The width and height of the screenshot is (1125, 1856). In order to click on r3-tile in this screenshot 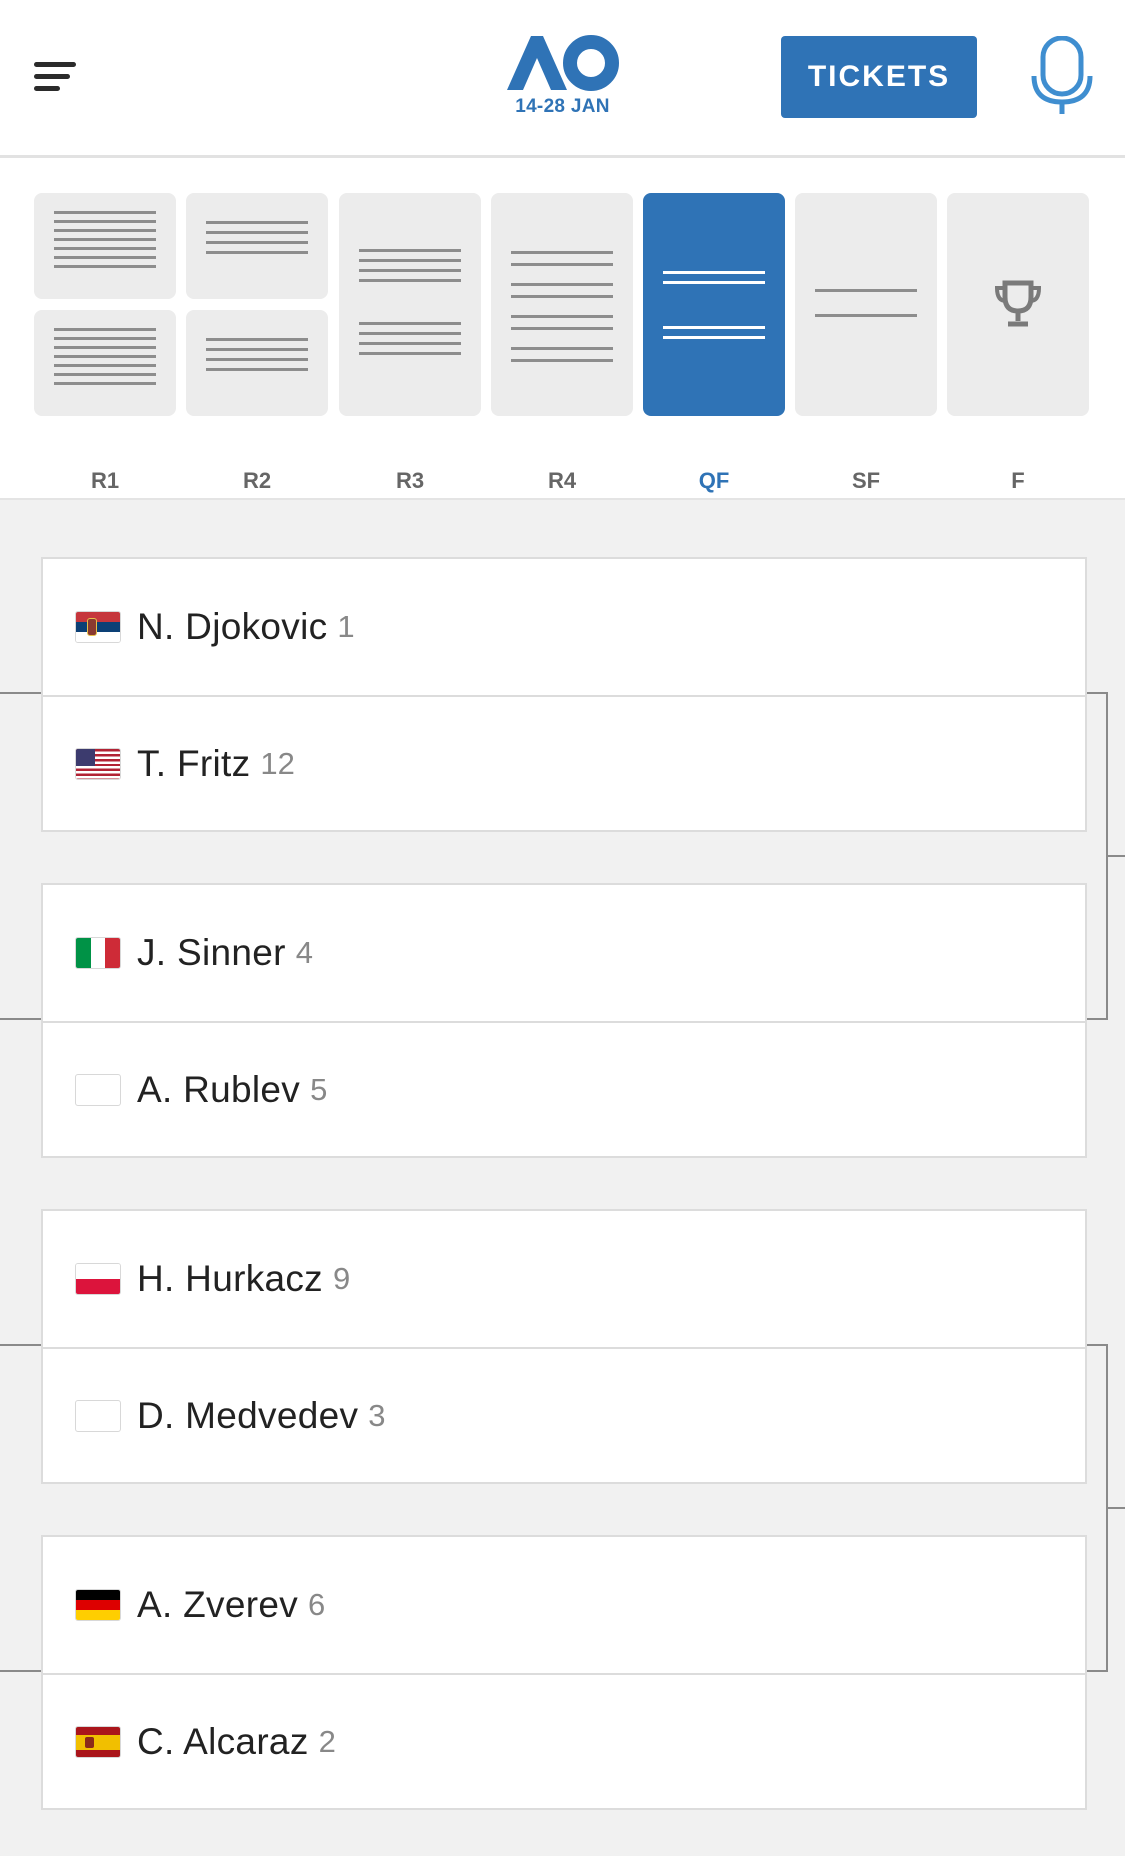, I will do `click(410, 304)`.